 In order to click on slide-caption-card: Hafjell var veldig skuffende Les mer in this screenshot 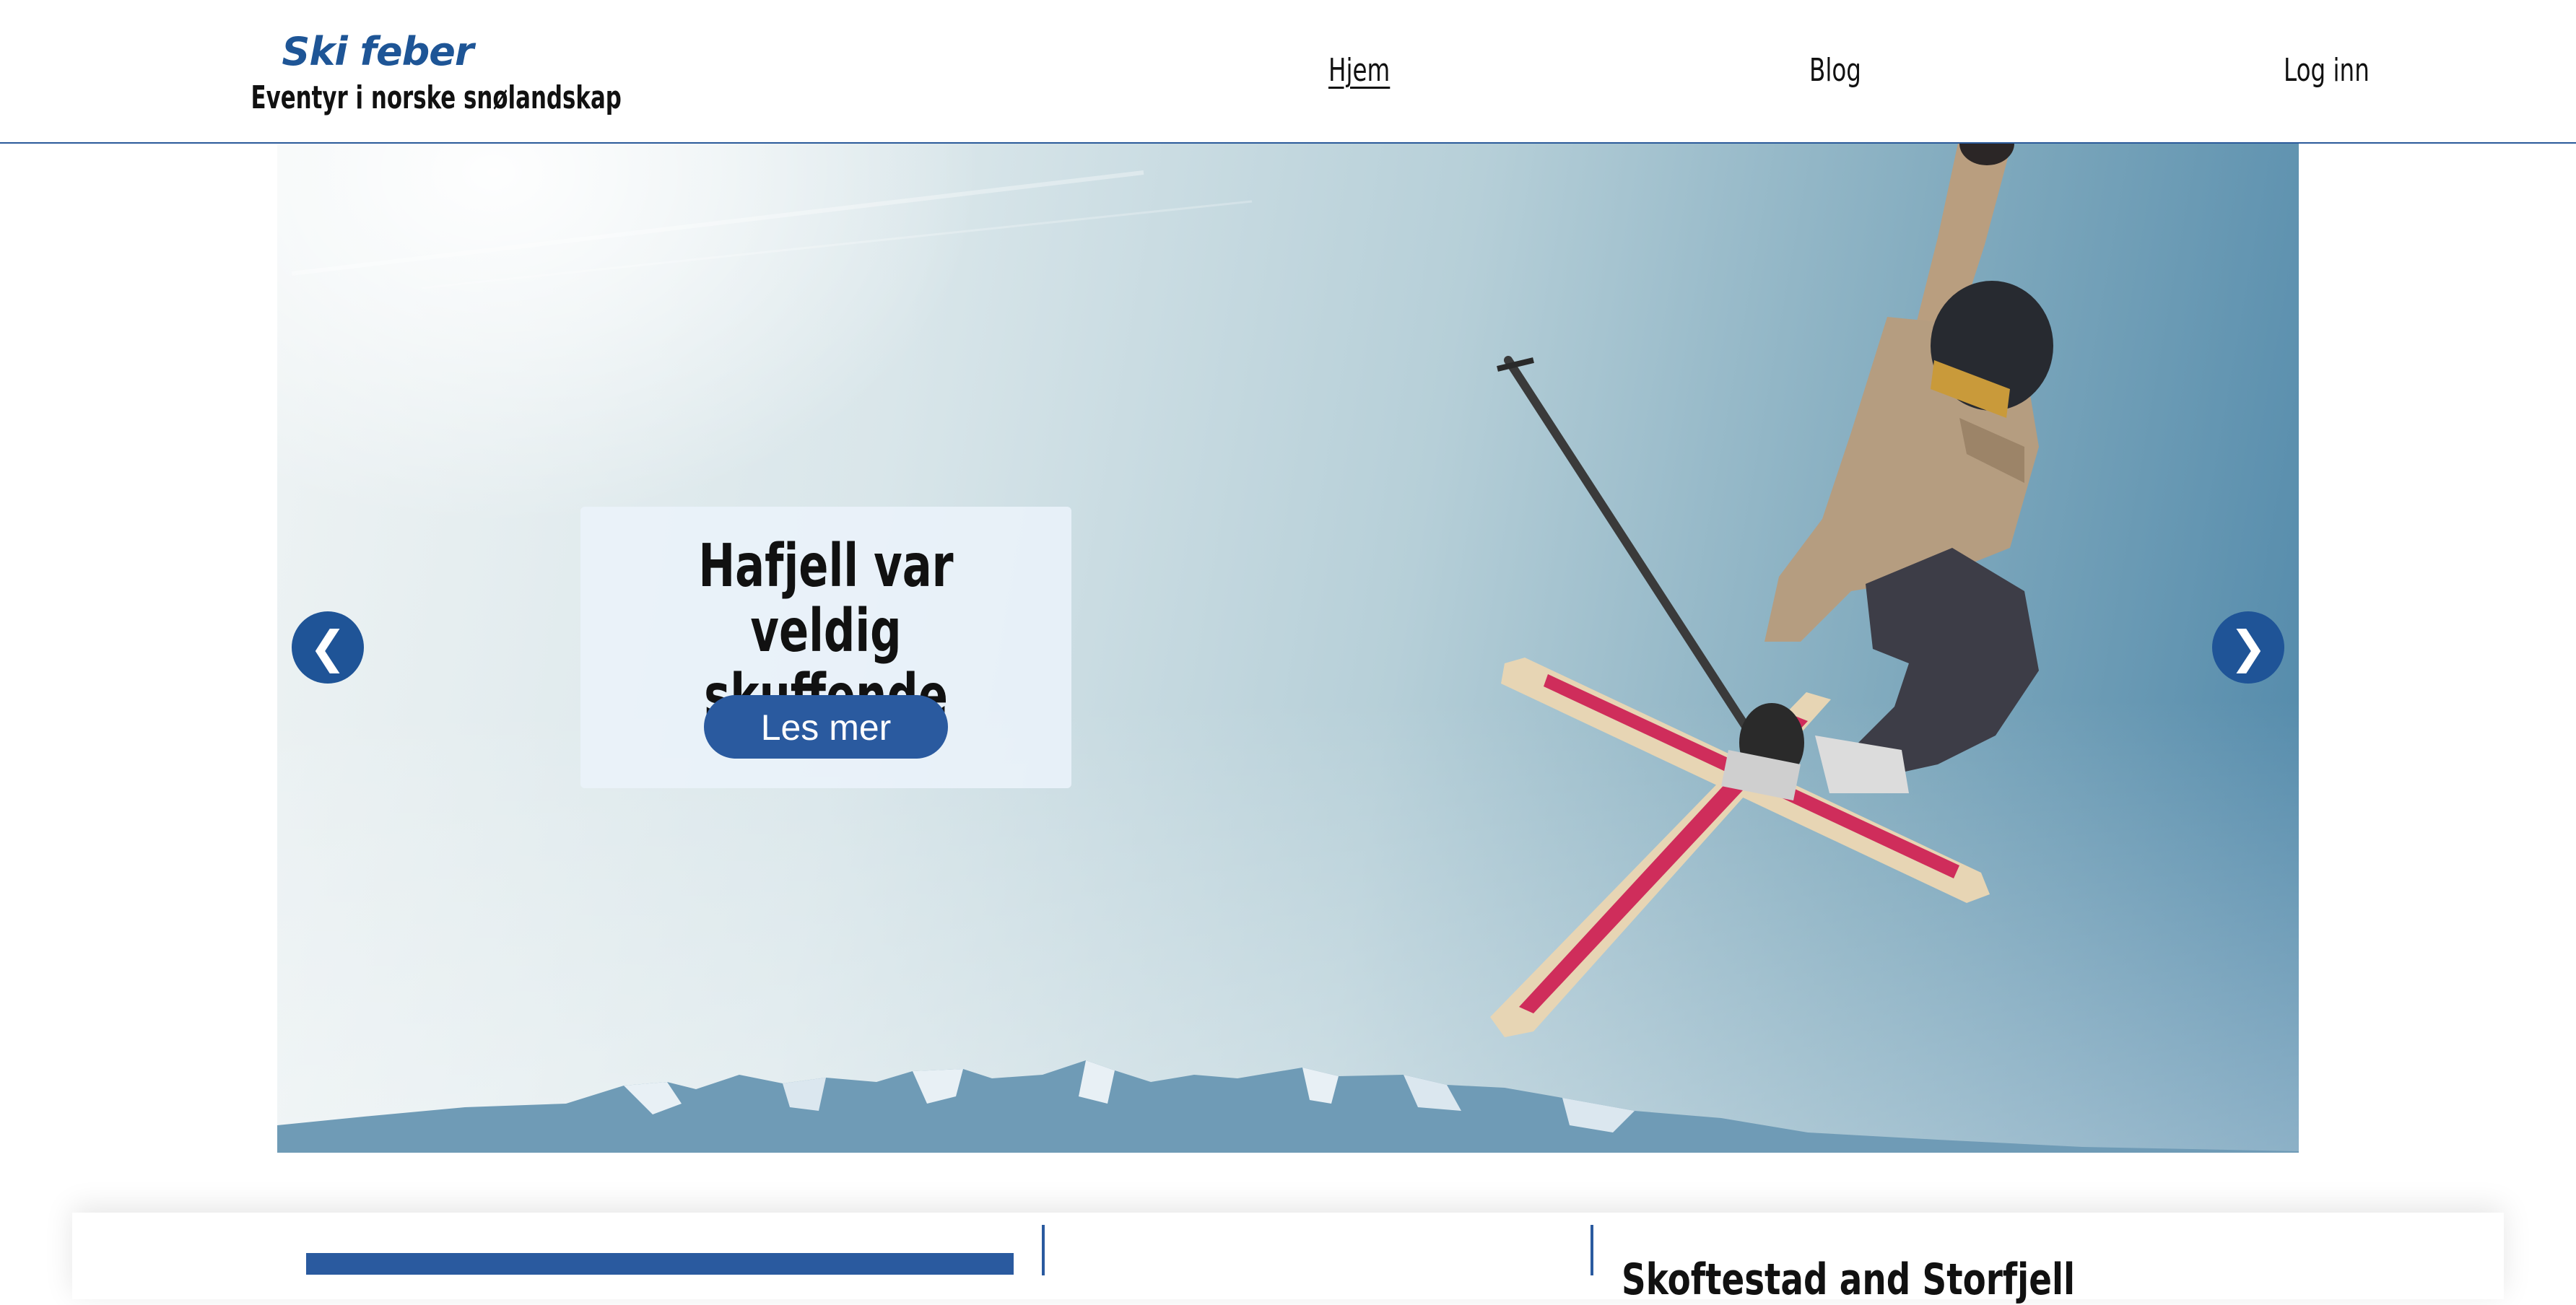, I will do `click(825, 647)`.